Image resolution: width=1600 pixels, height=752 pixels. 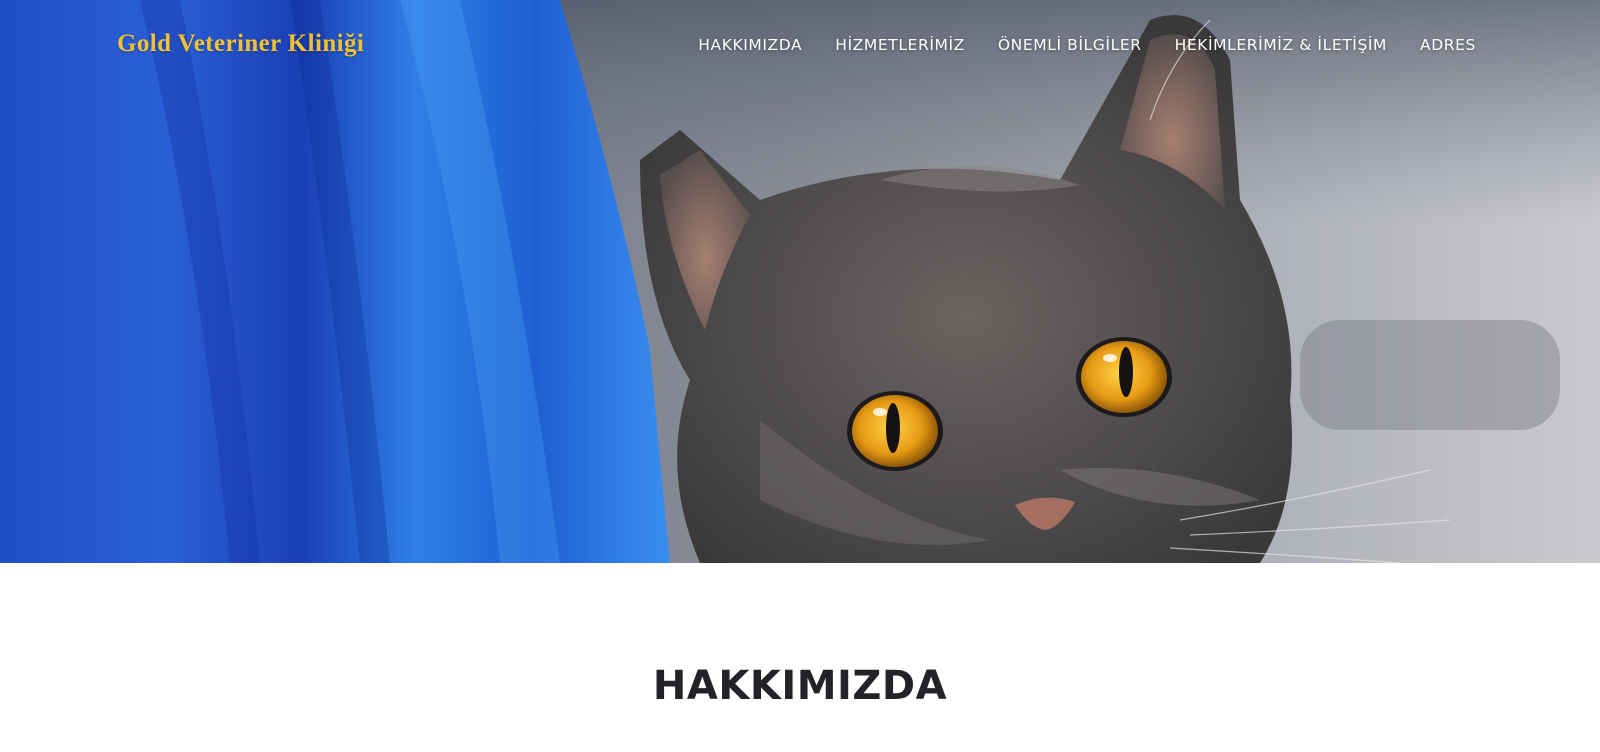 What do you see at coordinates (900, 45) in the screenshot?
I see `nav-item-hizmetlerimiz: HİZMETLERİMİZ` at bounding box center [900, 45].